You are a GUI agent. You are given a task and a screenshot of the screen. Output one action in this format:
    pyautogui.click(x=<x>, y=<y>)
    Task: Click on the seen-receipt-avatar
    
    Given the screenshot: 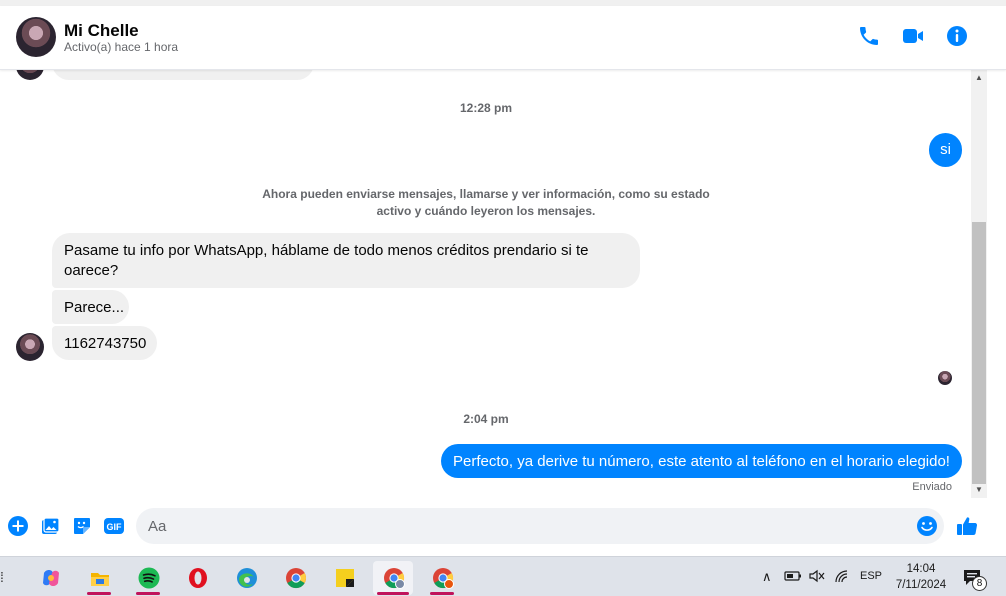 What is the action you would take?
    pyautogui.click(x=945, y=378)
    